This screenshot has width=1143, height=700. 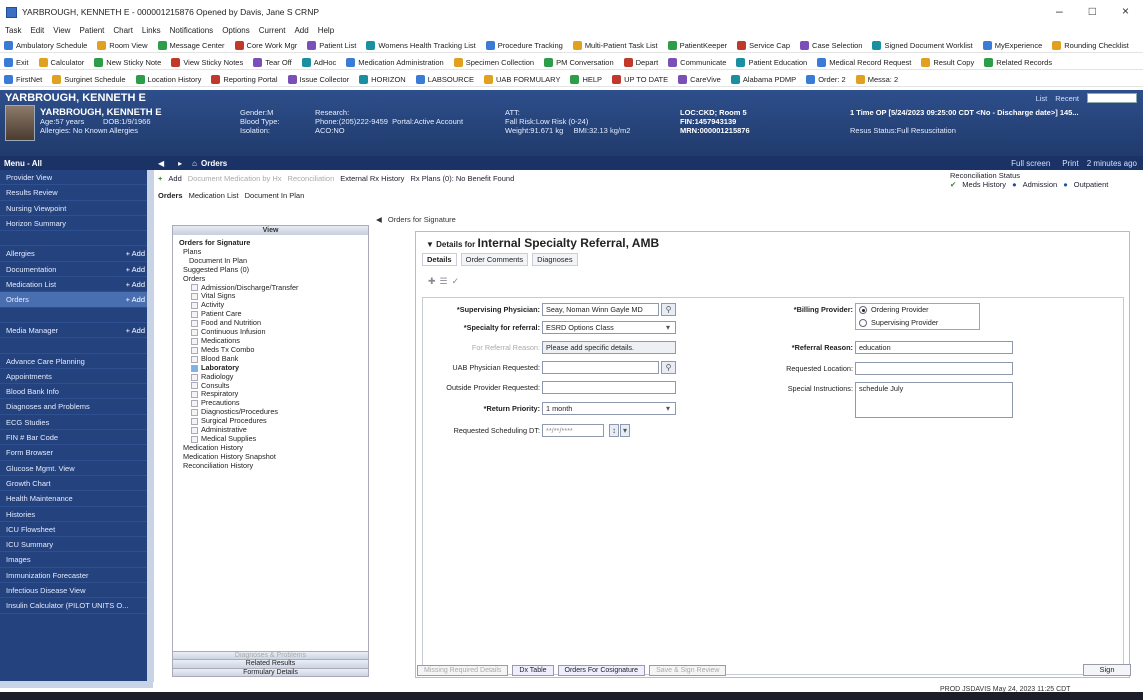 I want to click on tree-item-suggested-plans-0: Suggested Plans (0), so click(x=273, y=270).